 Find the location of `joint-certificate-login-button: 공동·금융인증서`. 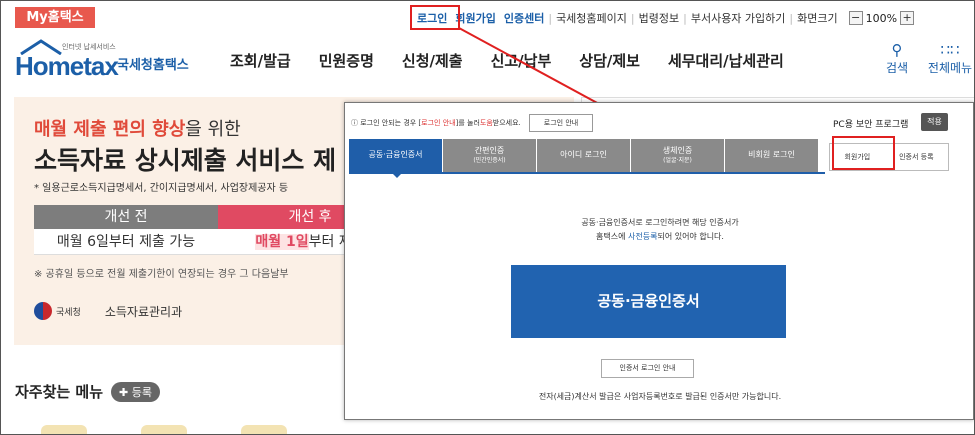

joint-certificate-login-button: 공동·금융인증서 is located at coordinates (648, 301).